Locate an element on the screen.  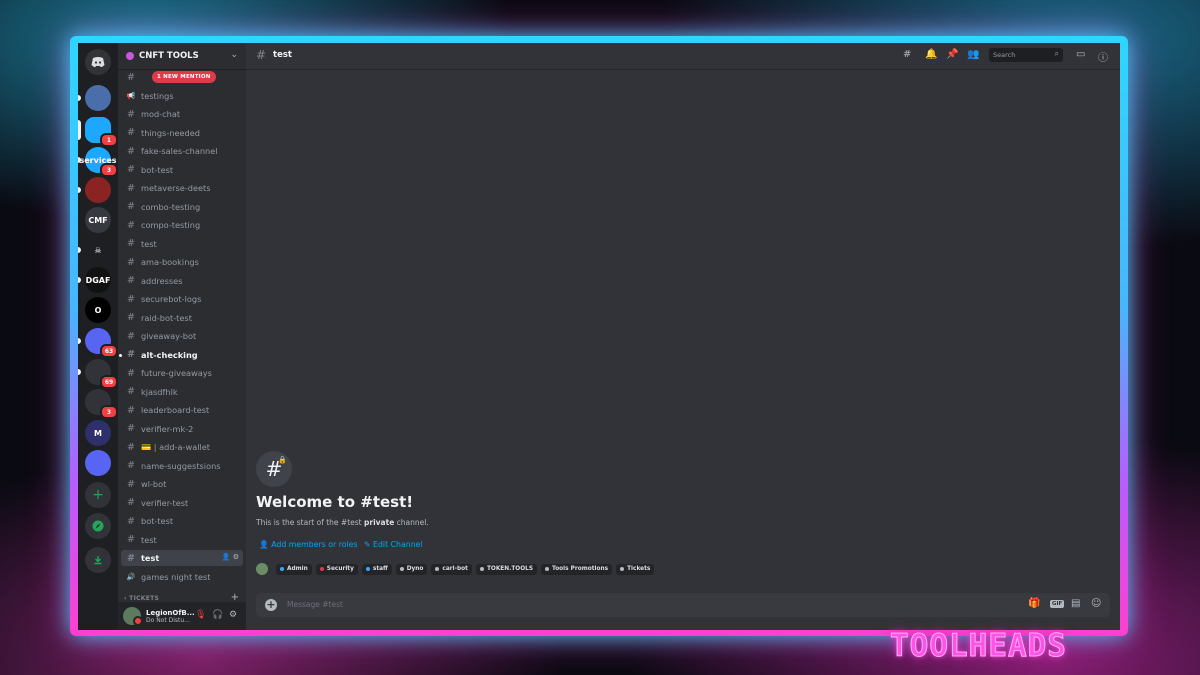
channel-label: compo-testing is located at coordinates (171, 225).